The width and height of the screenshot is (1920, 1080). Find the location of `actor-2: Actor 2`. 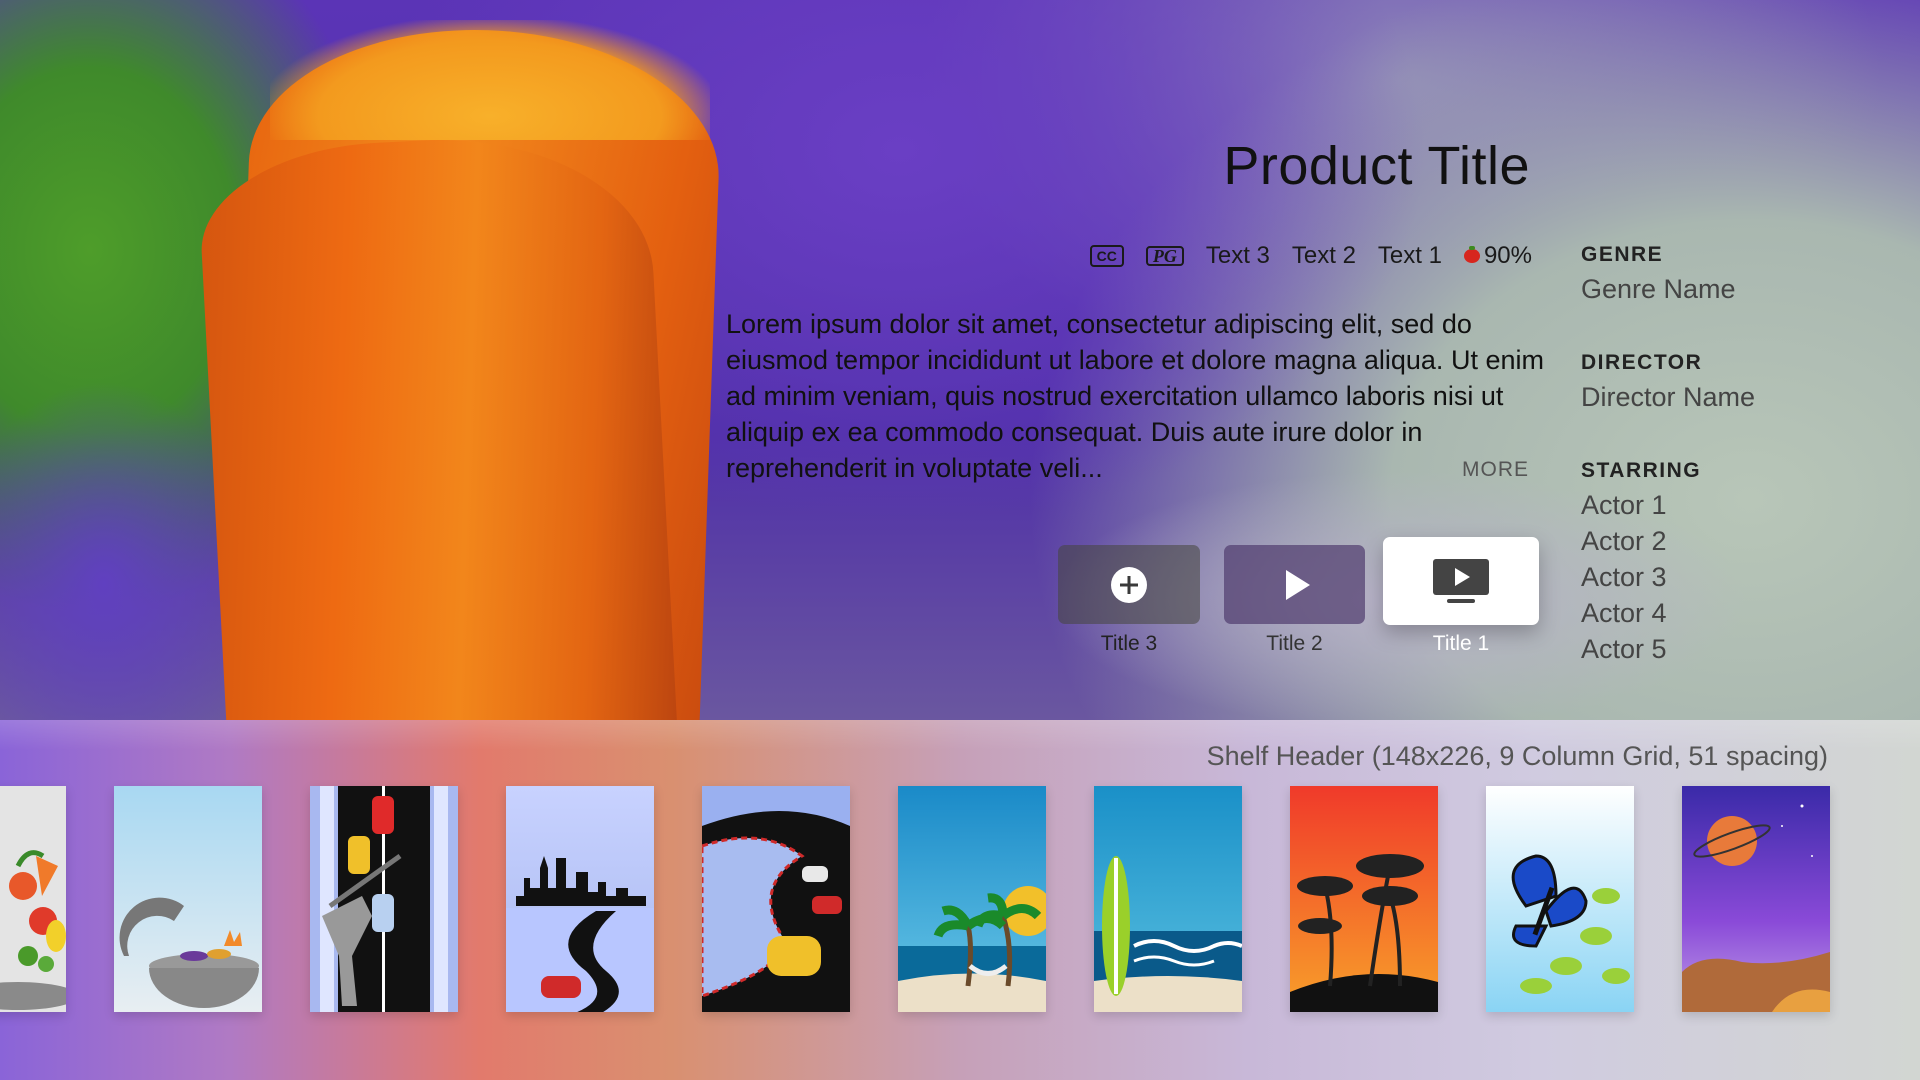

actor-2: Actor 2 is located at coordinates (1624, 541).